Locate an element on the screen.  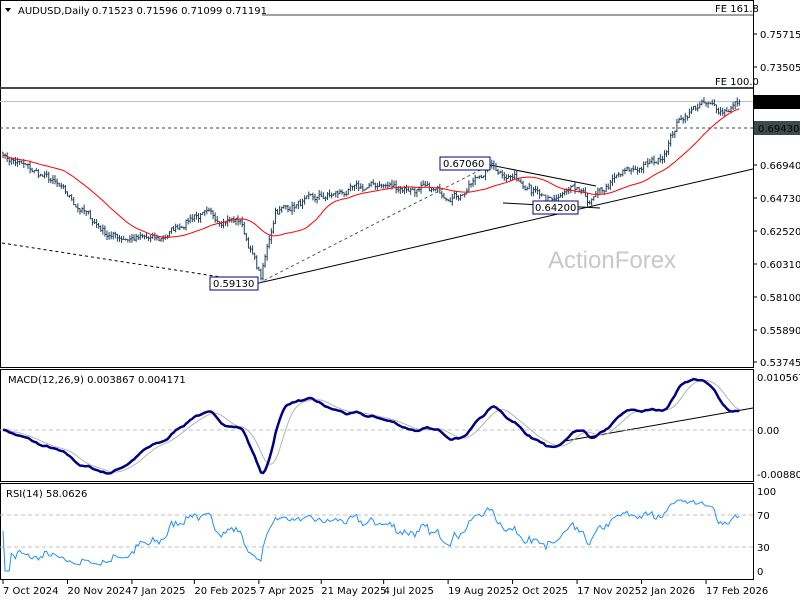
time-tick-label: 7 Jan 2025 is located at coordinates (159, 591).